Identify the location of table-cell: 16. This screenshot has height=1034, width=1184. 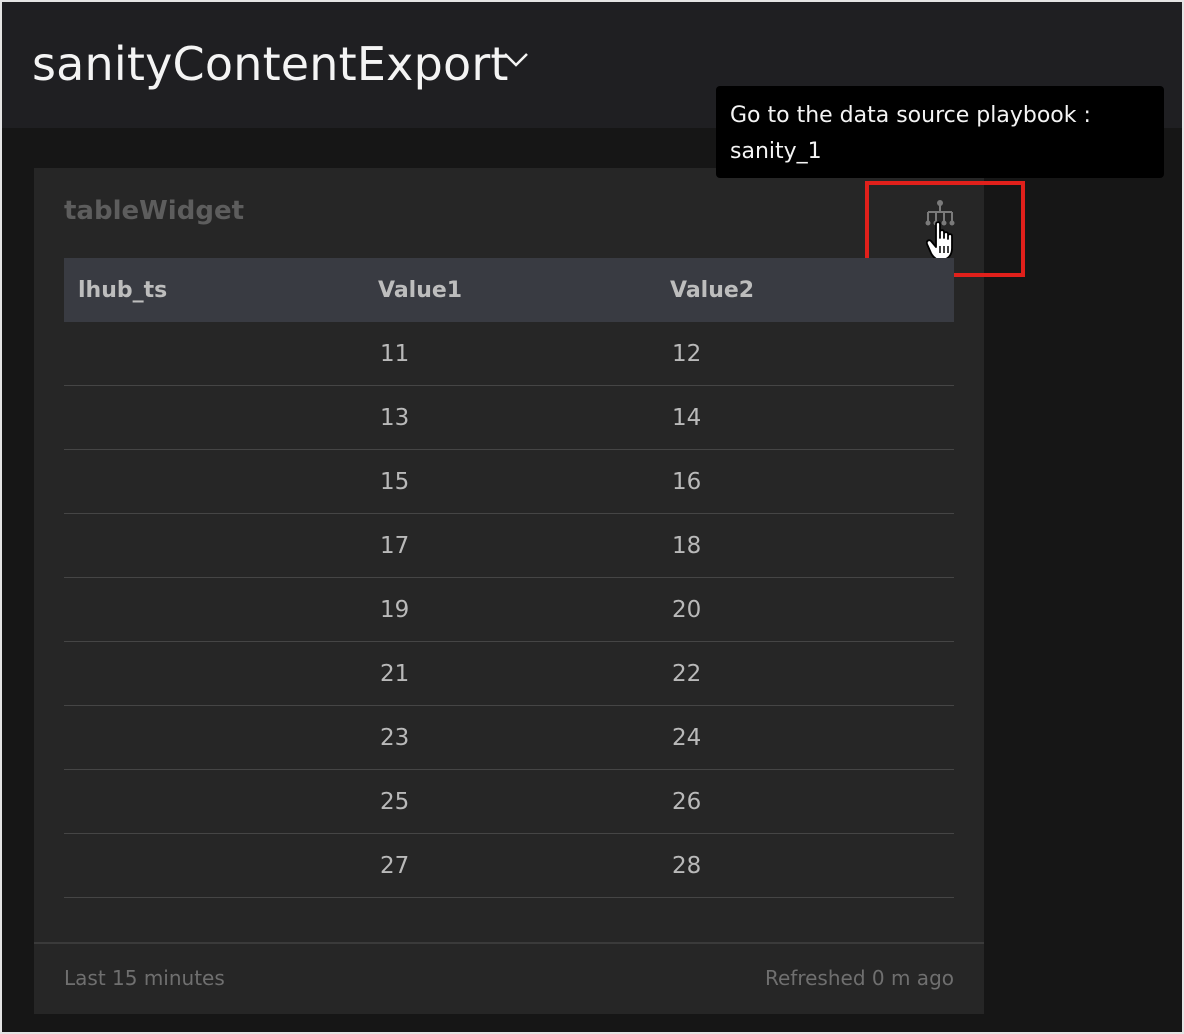
(805, 481).